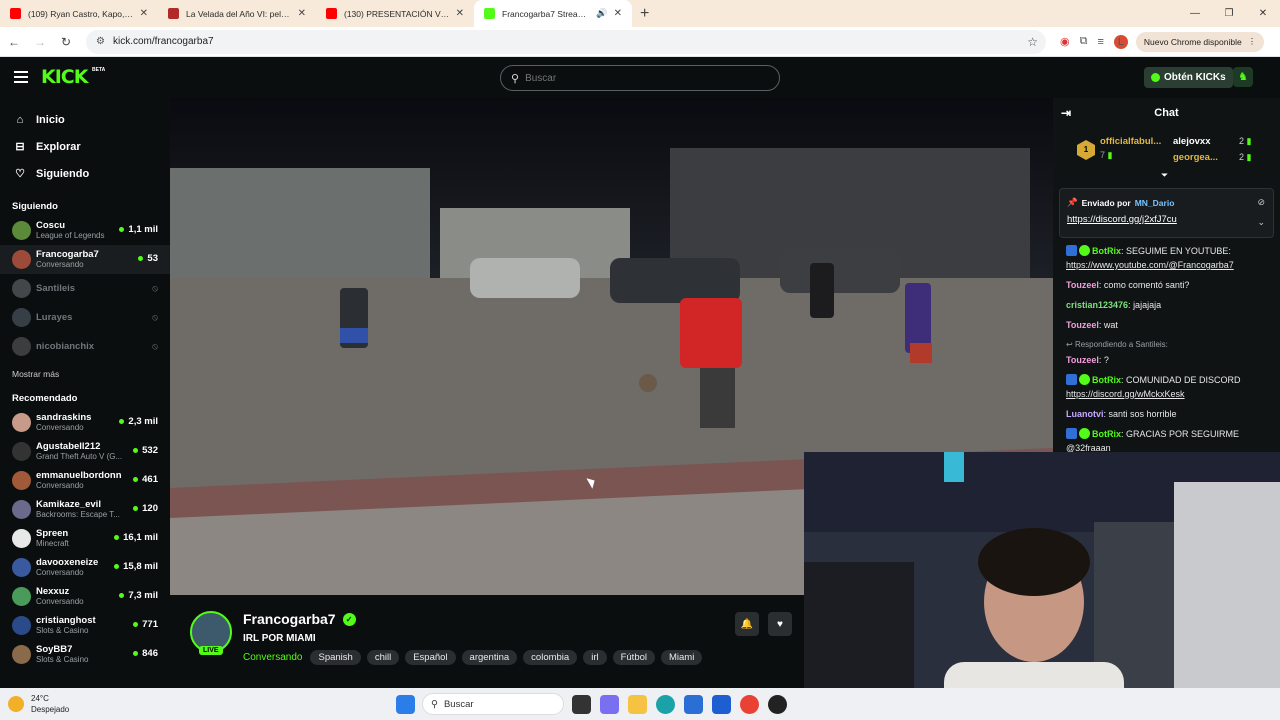  Describe the element at coordinates (1263, 13) in the screenshot. I see `close-window-icon: ✕` at that location.